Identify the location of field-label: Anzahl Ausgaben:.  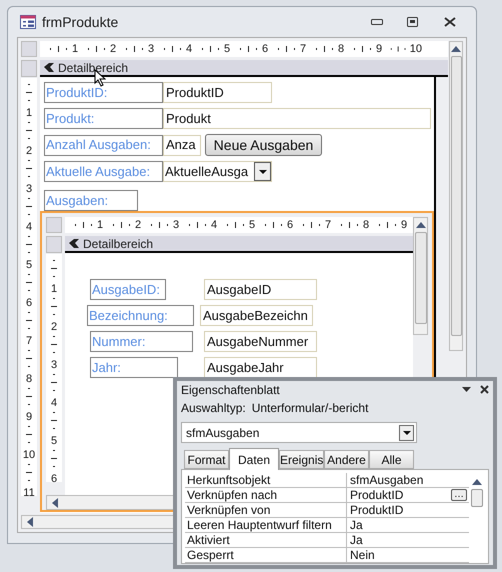
(103, 145).